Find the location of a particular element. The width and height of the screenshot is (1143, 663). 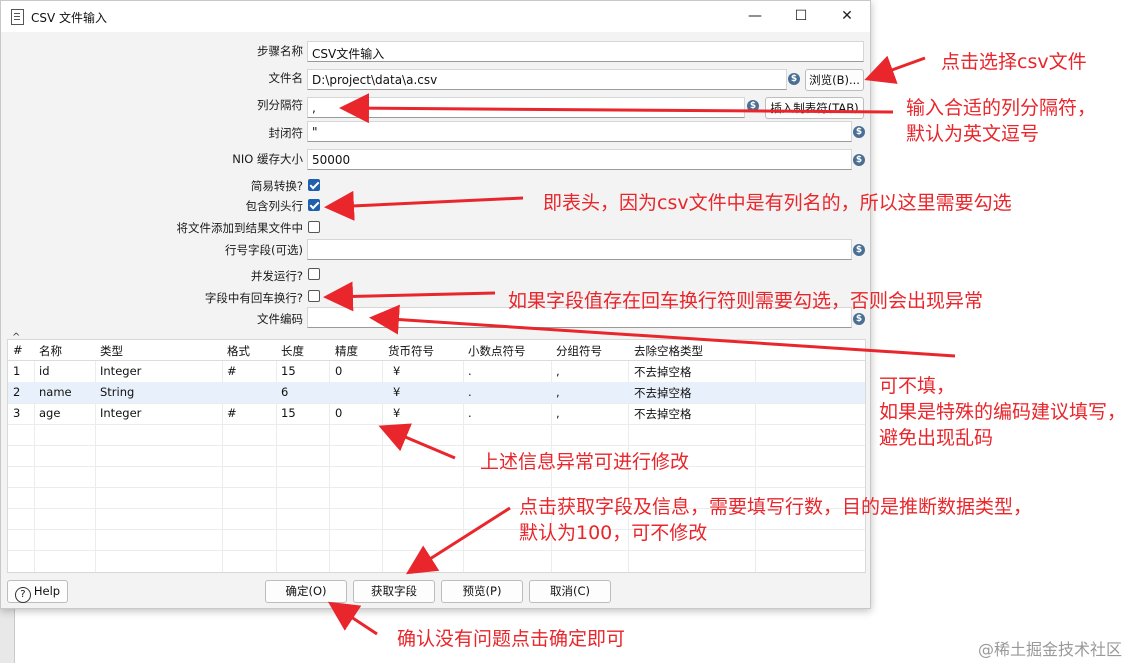

annotation-header-row: 即表头，因为csv文件中是有列名的，所以这里需要勾选 is located at coordinates (777, 203).